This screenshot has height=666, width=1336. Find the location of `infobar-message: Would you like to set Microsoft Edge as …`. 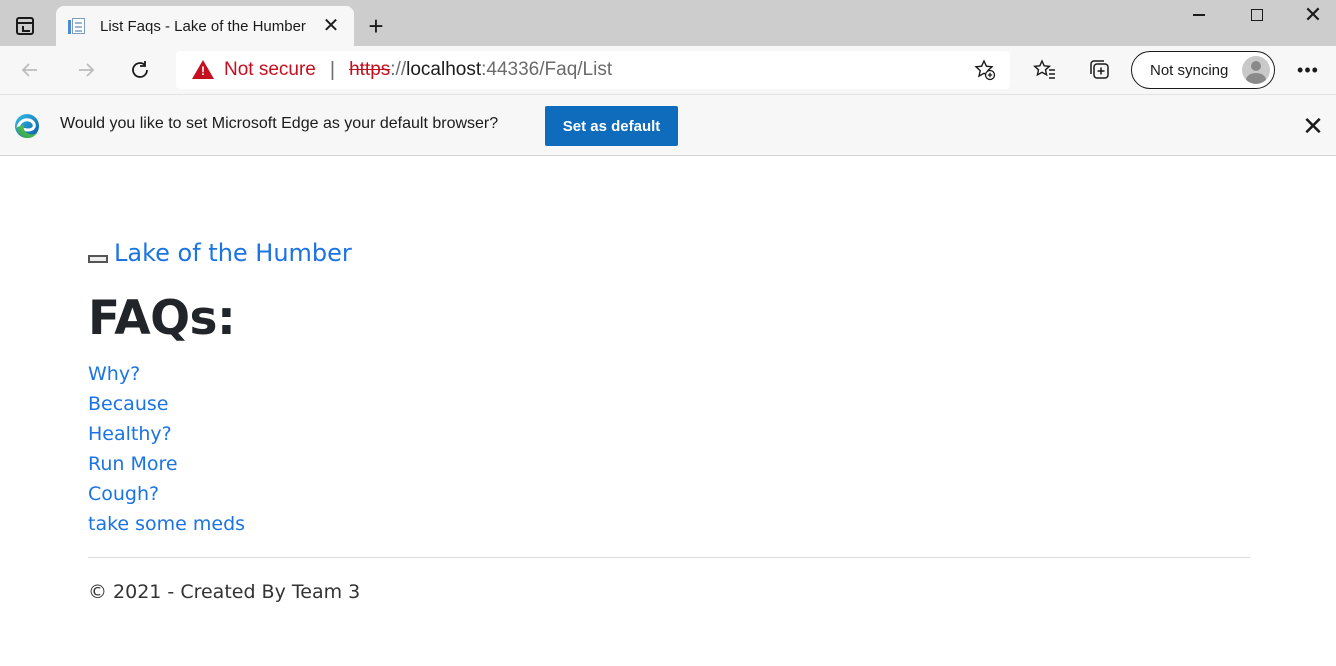

infobar-message: Would you like to set Microsoft Edge as … is located at coordinates (279, 123).